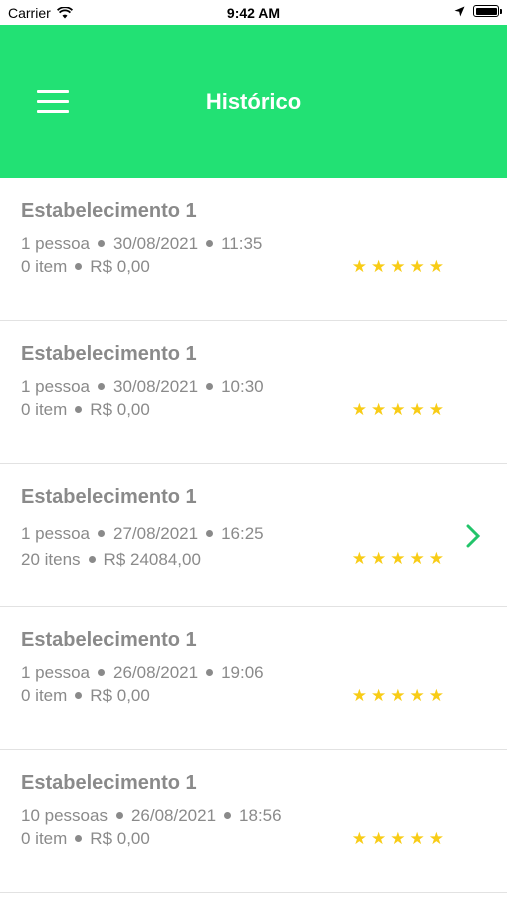  Describe the element at coordinates (64, 815) in the screenshot. I see `people-count: 10 pessoas` at that location.